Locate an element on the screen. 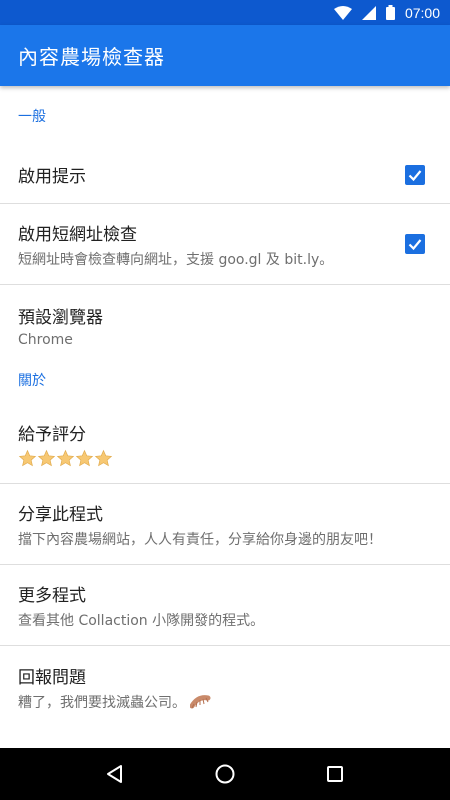  pref-rate: 給予評分 is located at coordinates (225, 444).